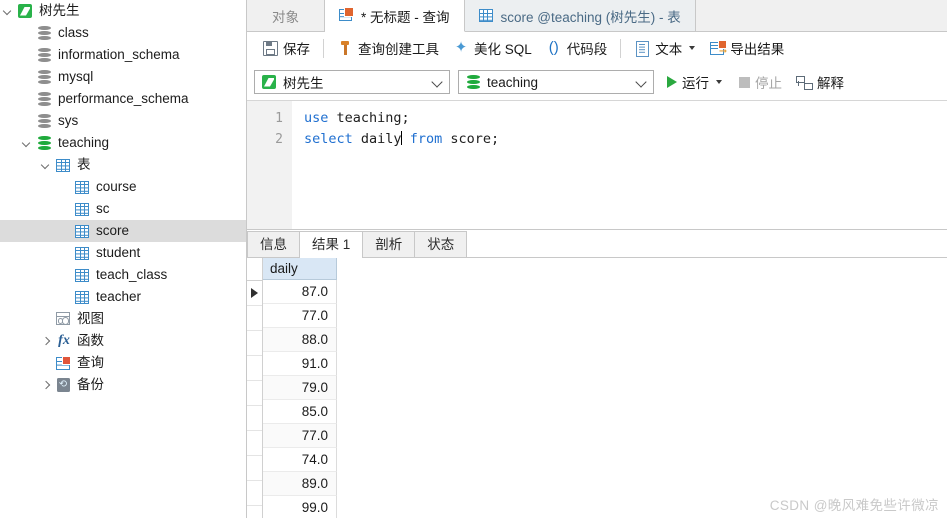 Image resolution: width=947 pixels, height=518 pixels. What do you see at coordinates (441, 244) in the screenshot?
I see `result-tab-3: 状态` at bounding box center [441, 244].